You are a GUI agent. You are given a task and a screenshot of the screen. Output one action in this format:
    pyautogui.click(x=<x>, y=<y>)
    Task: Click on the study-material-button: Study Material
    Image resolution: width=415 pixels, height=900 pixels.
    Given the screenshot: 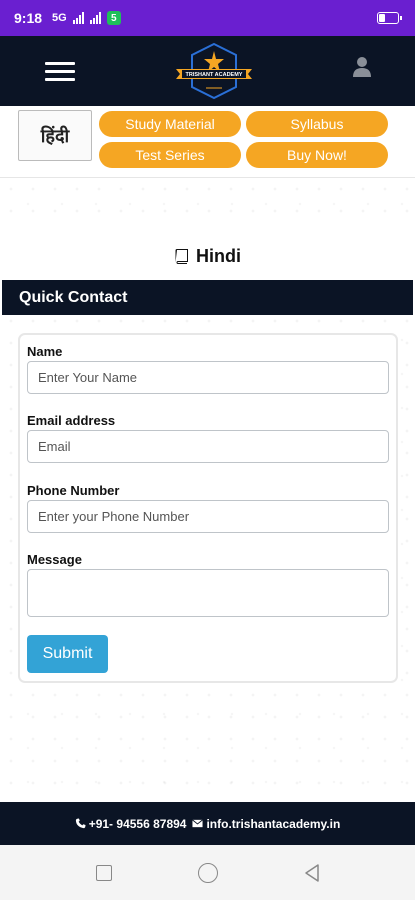 What is the action you would take?
    pyautogui.click(x=170, y=124)
    